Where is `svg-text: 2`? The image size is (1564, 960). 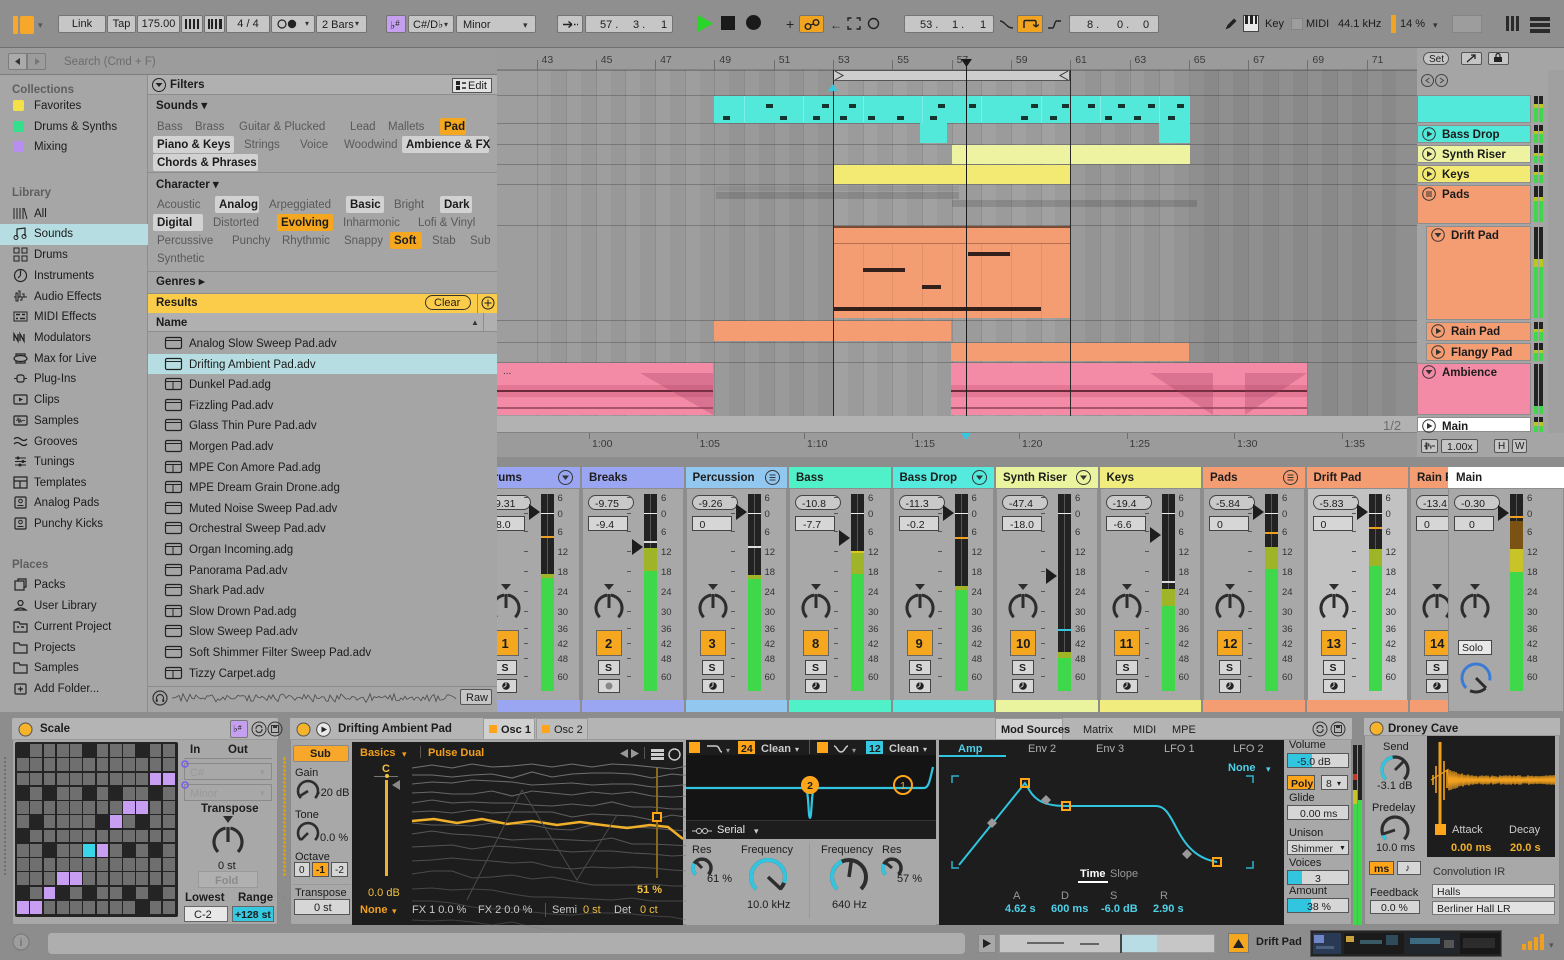
svg-text: 2 is located at coordinates (810, 786).